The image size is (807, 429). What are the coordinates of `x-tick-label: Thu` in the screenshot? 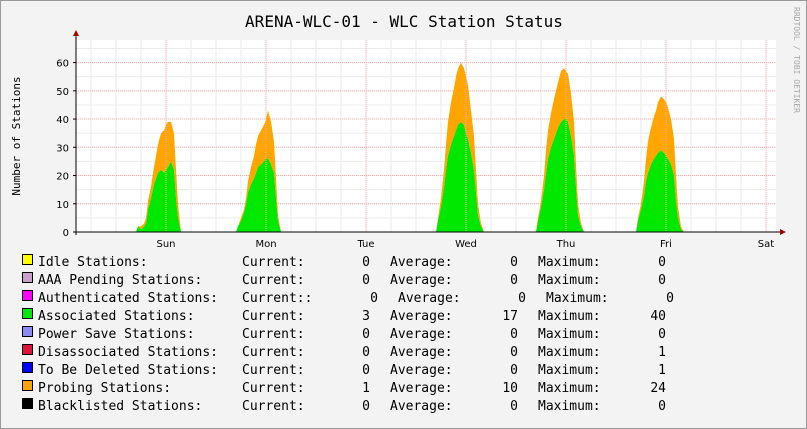 It's located at (566, 244).